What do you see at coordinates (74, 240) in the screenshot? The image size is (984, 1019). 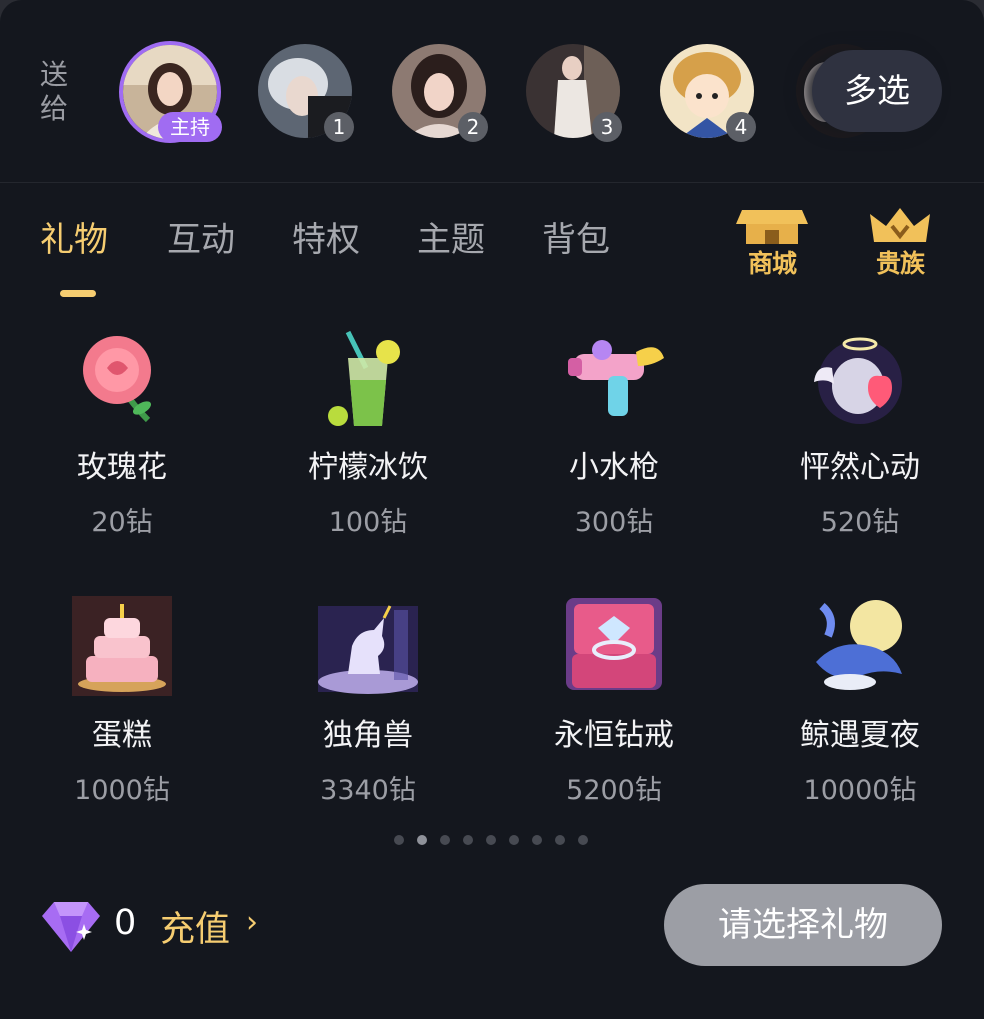 I see `tab-gift: 礼物` at bounding box center [74, 240].